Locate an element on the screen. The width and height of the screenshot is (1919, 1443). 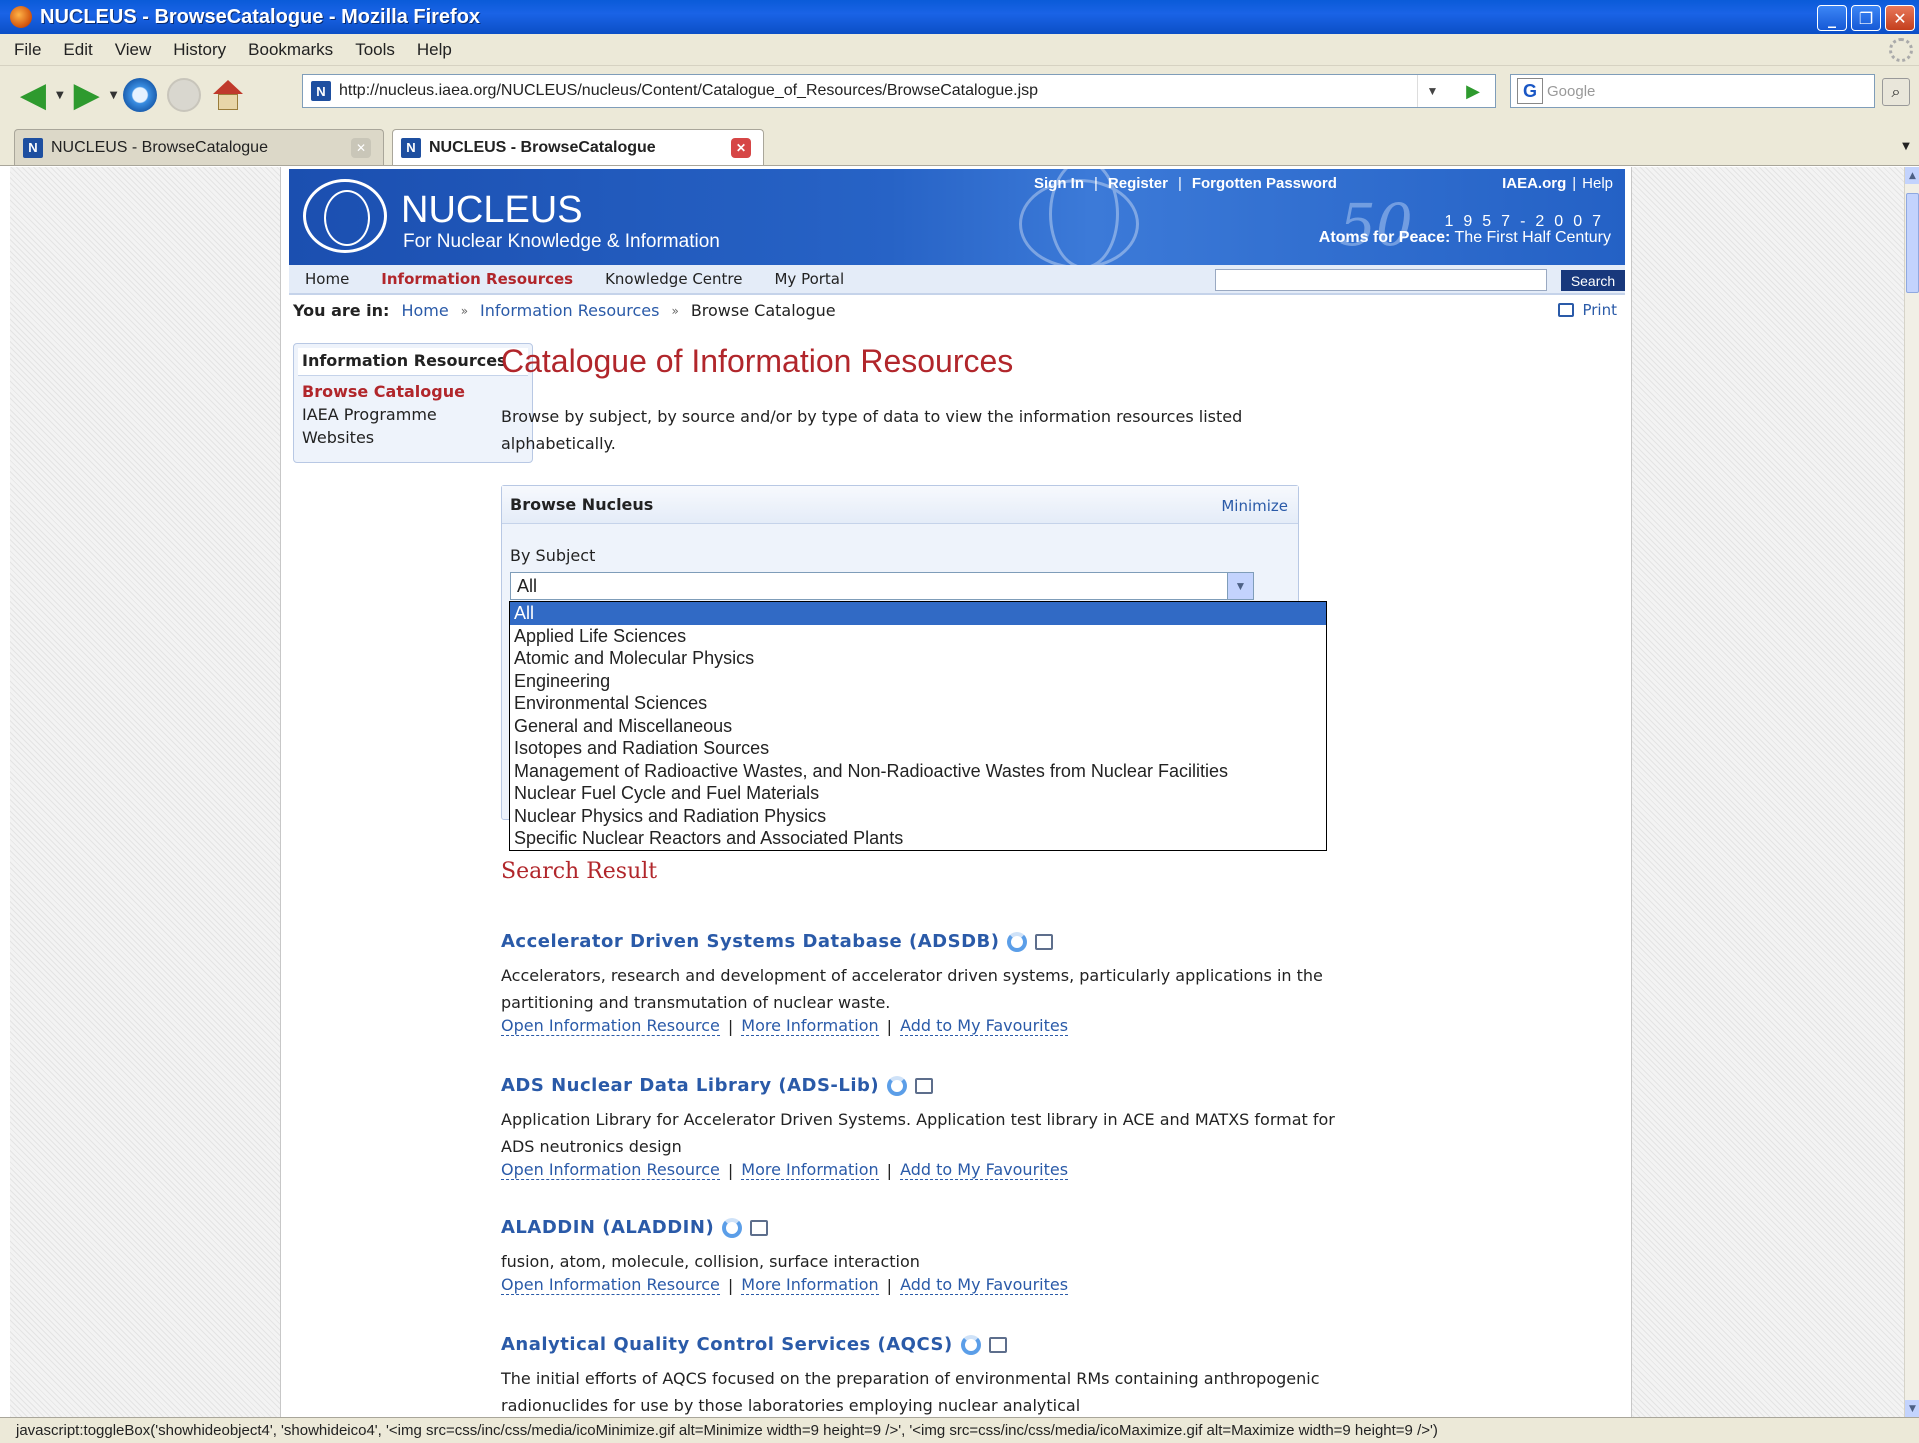
chevron-down-icon: ▼ is located at coordinates (1240, 586).